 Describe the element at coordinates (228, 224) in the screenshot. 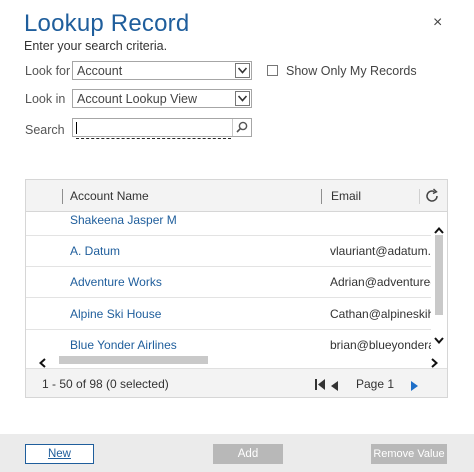

I see `table-row: Shakeena Jasper M` at that location.